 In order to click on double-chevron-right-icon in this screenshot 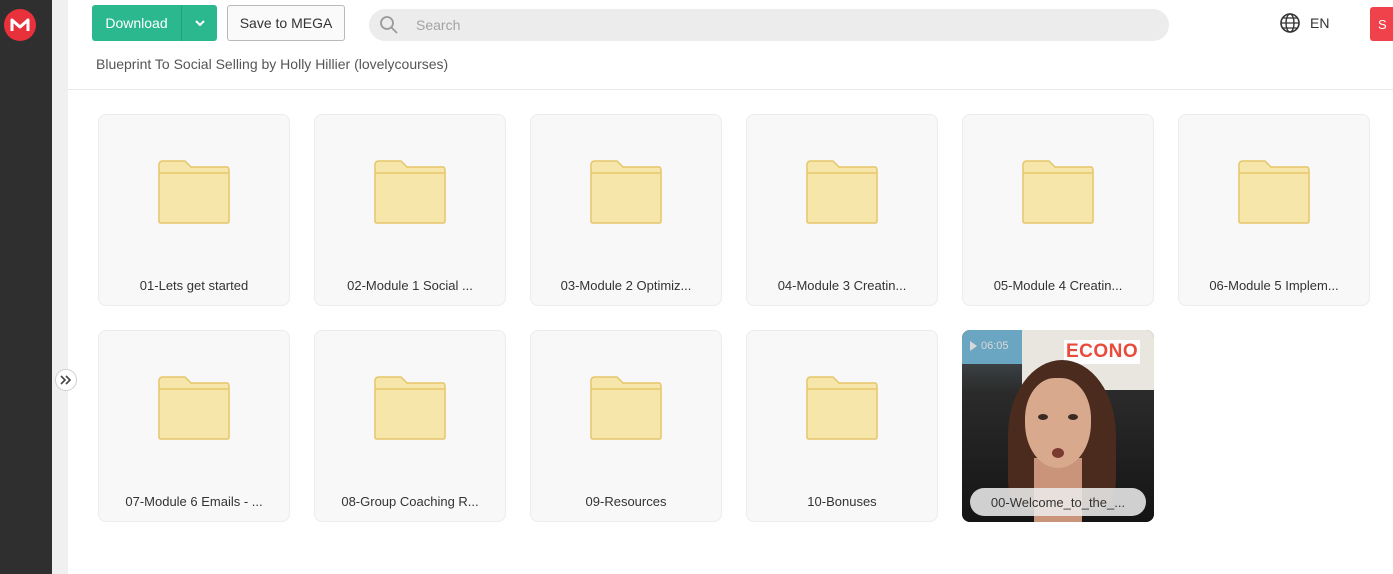, I will do `click(66, 380)`.